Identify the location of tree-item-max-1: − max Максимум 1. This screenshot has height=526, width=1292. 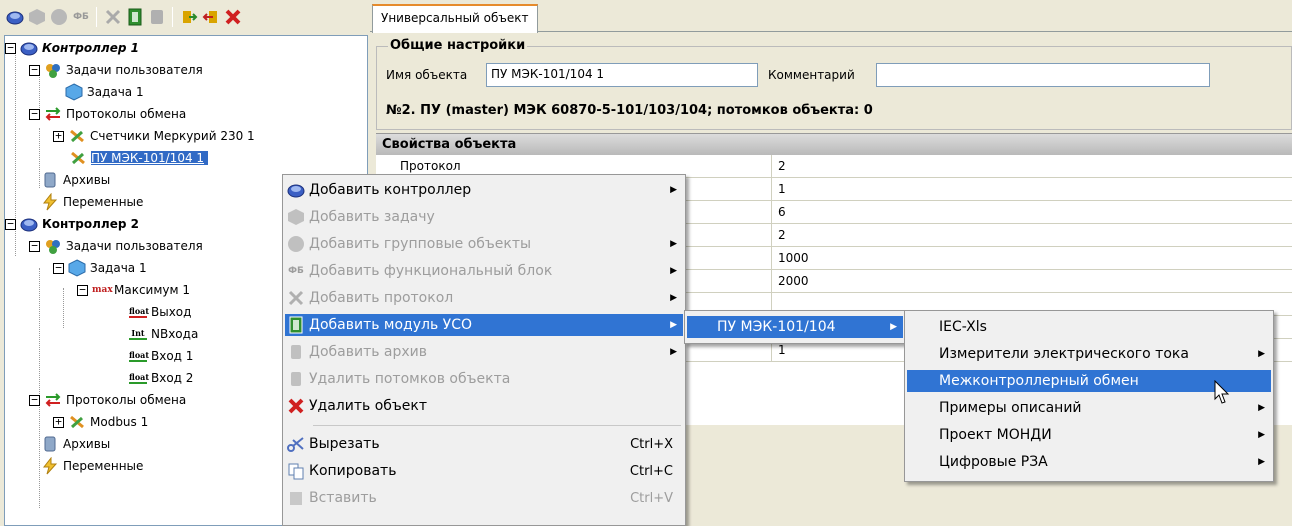
(133, 290).